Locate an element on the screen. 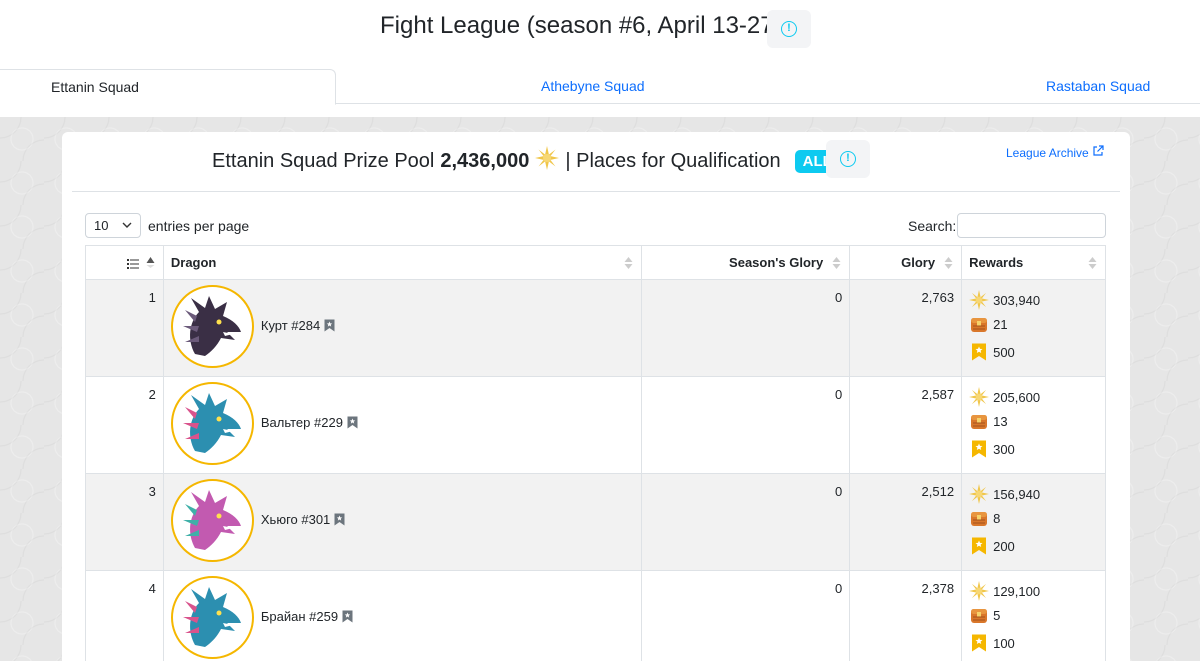 This screenshot has width=1200, height=661. reward-chest-value: 21 is located at coordinates (1000, 324).